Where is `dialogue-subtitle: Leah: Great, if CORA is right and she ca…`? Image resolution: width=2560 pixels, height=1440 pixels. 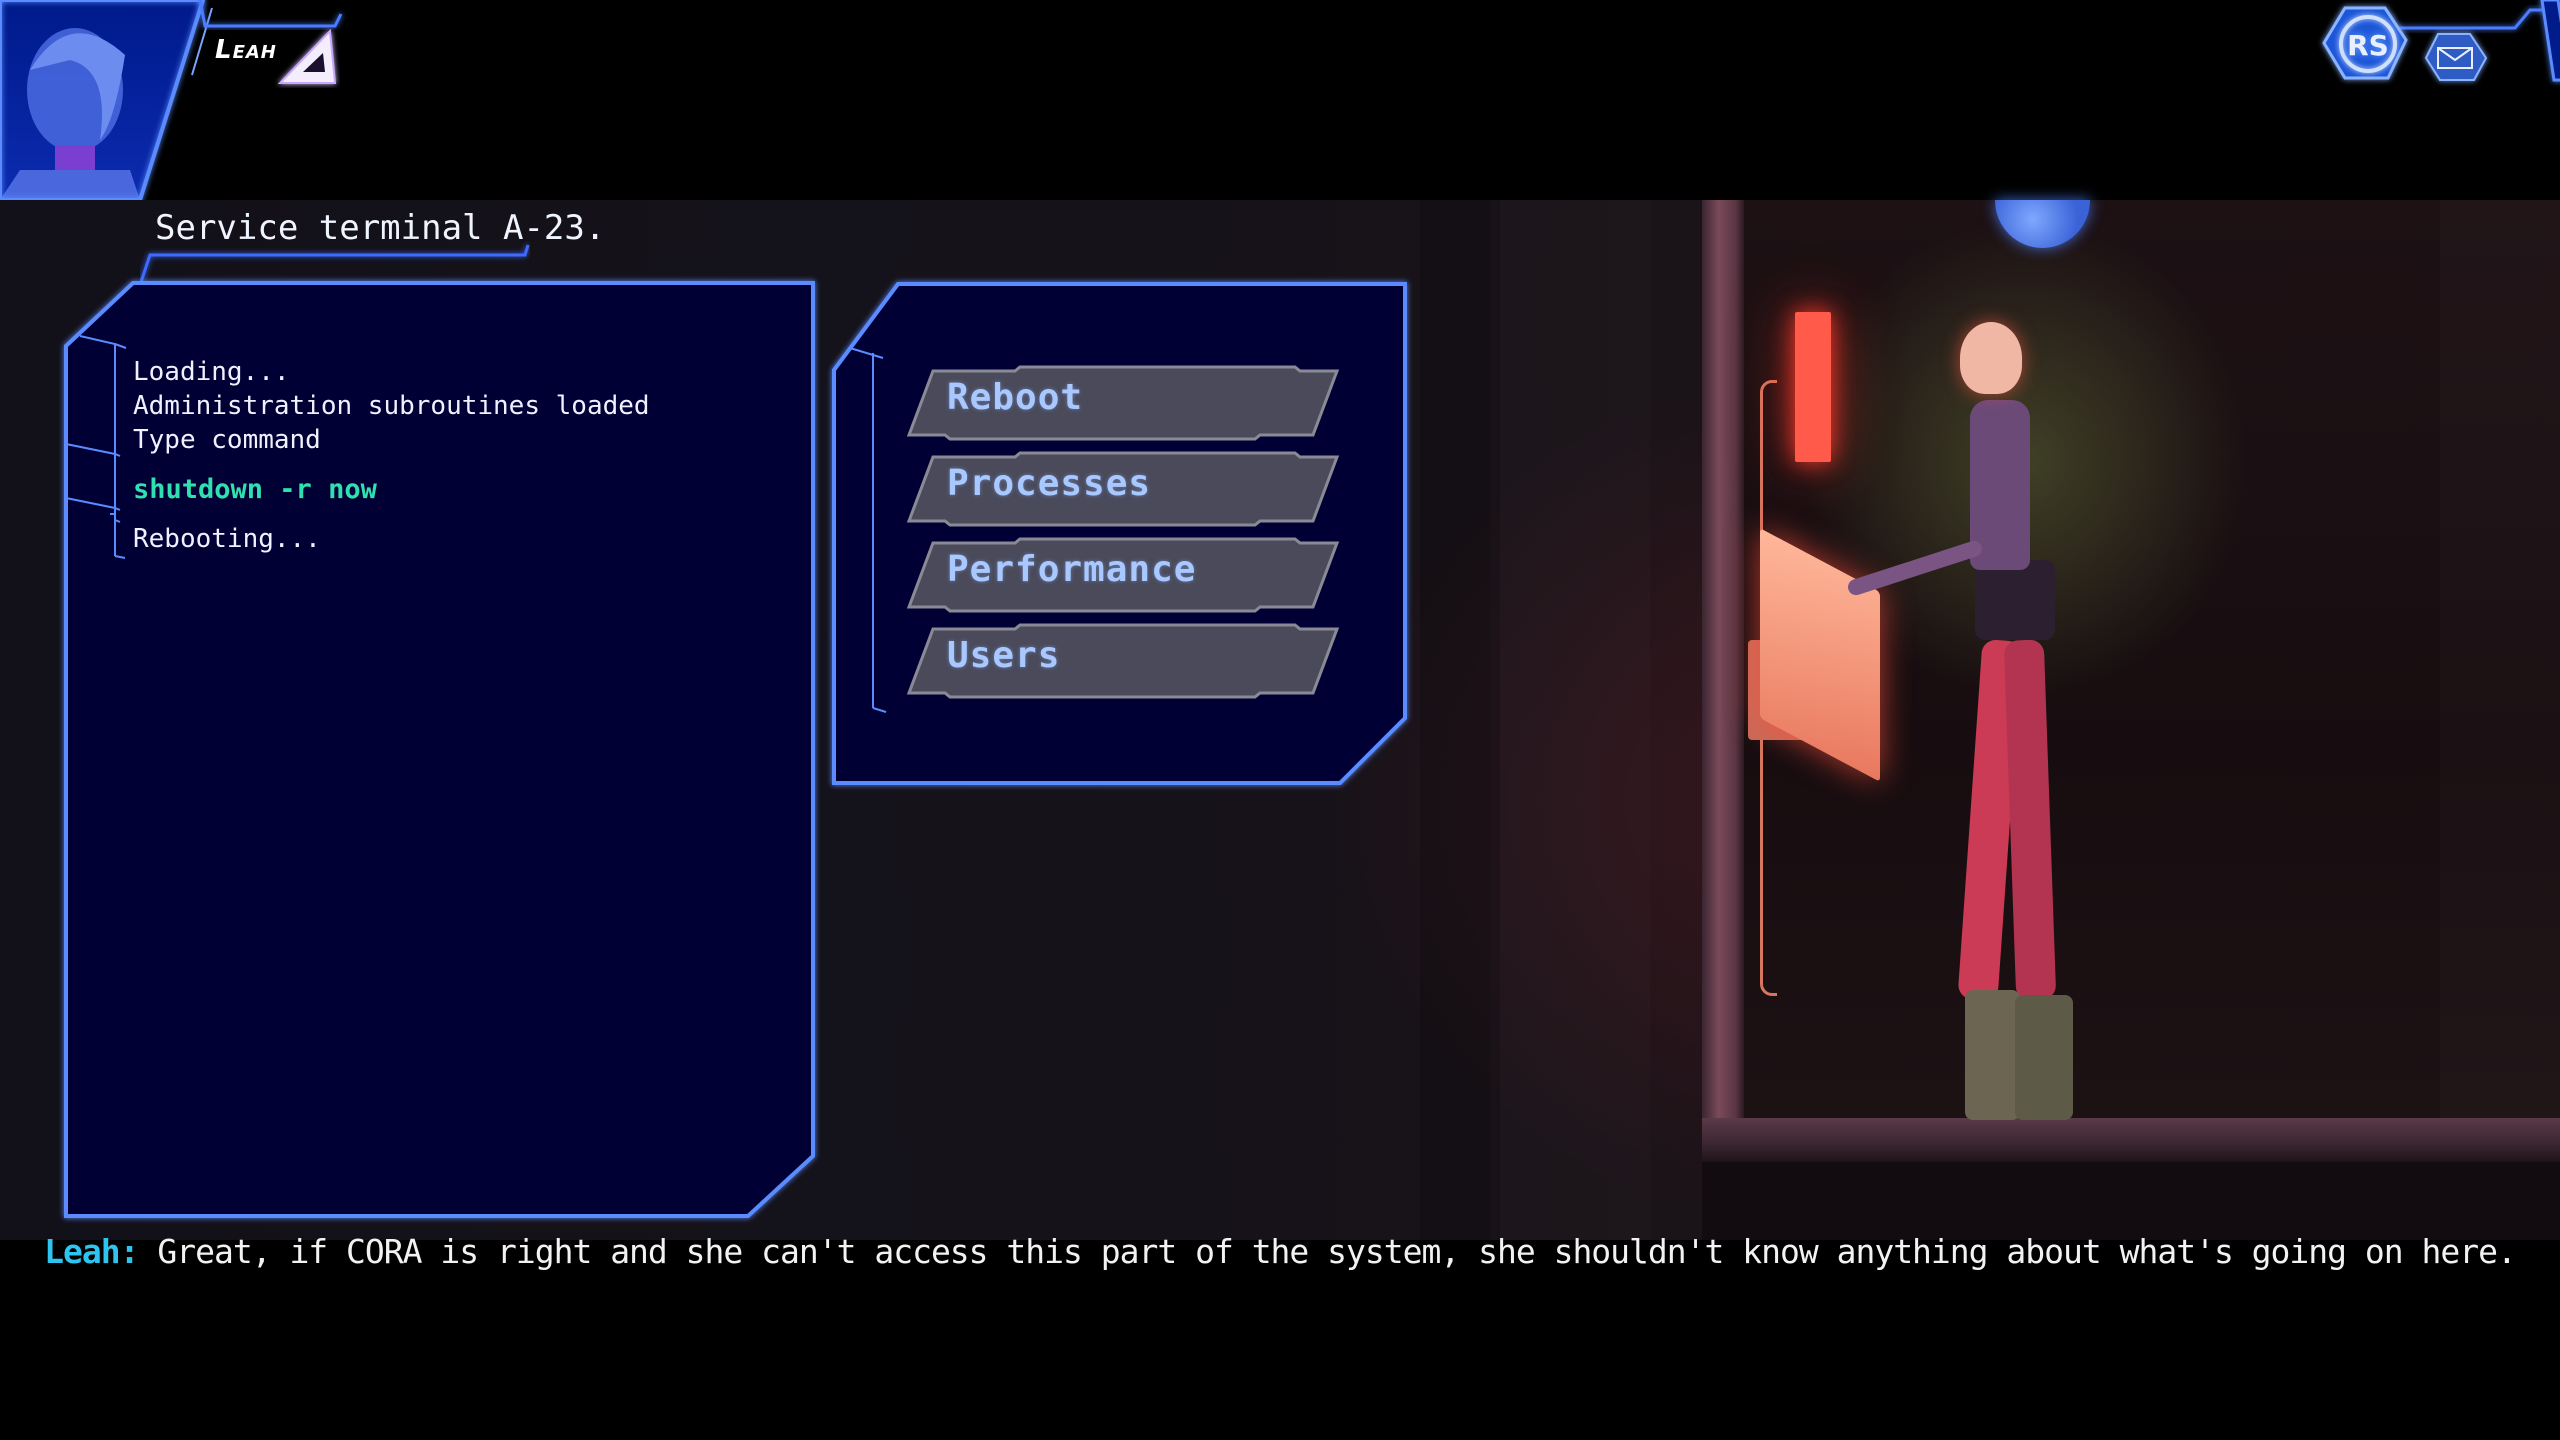 dialogue-subtitle: Leah: Great, if CORA is right and she ca… is located at coordinates (1280, 1251).